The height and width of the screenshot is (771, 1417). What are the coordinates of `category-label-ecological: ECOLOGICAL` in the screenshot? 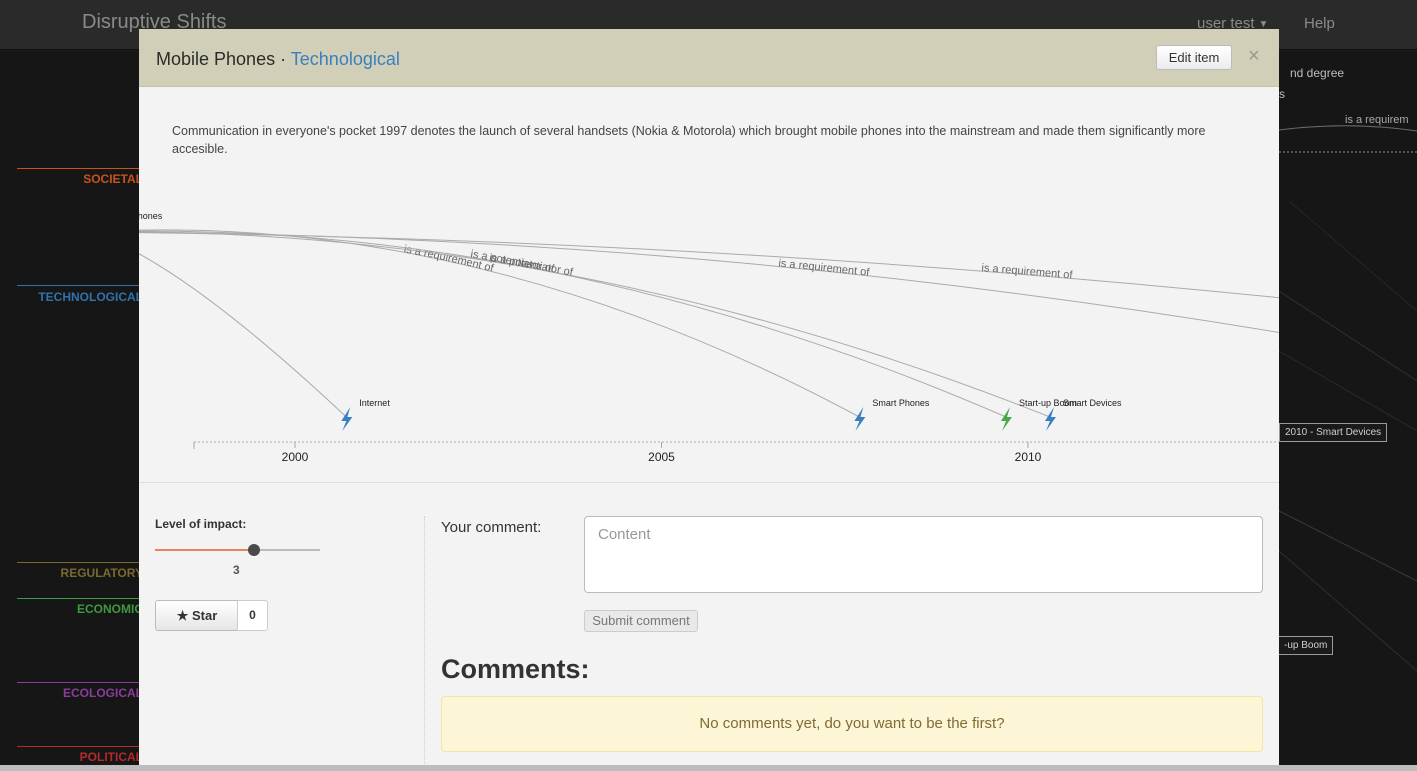 It's located at (103, 693).